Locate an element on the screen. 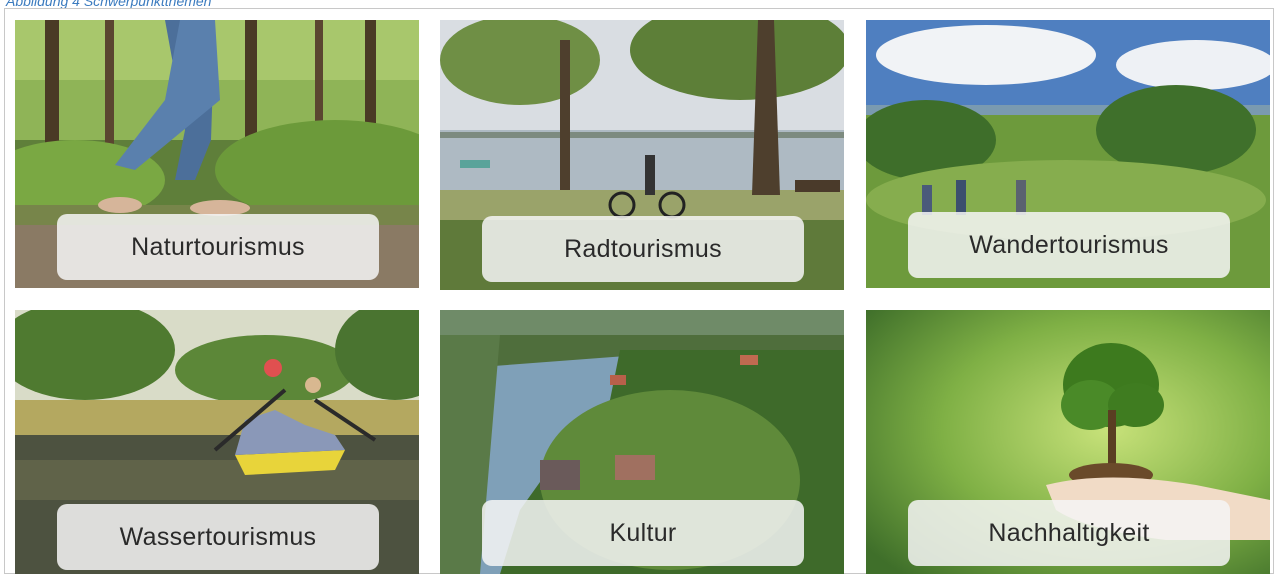 Image resolution: width=1279 pixels, height=575 pixels. tile-label: Wassertourismus is located at coordinates (218, 537).